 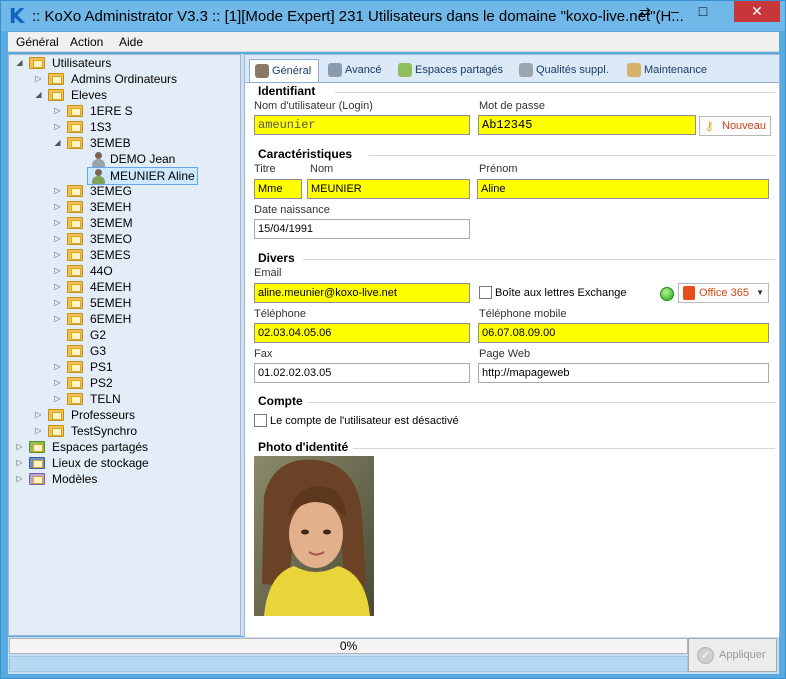 What do you see at coordinates (111, 319) in the screenshot?
I see `tree-label: 6EMEH` at bounding box center [111, 319].